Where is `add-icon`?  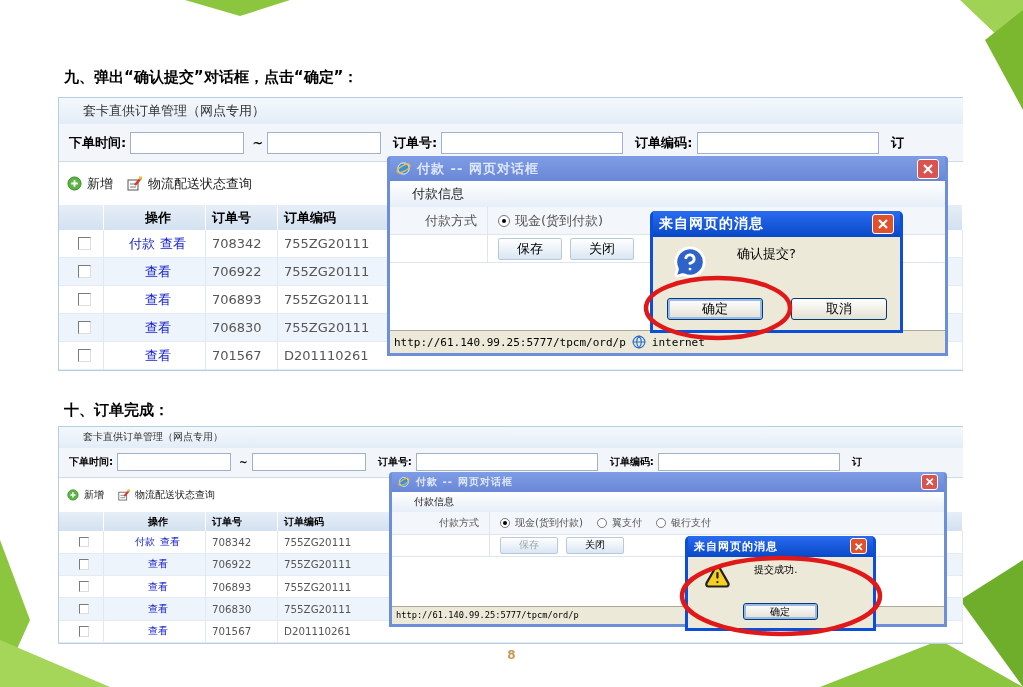
add-icon is located at coordinates (74, 183).